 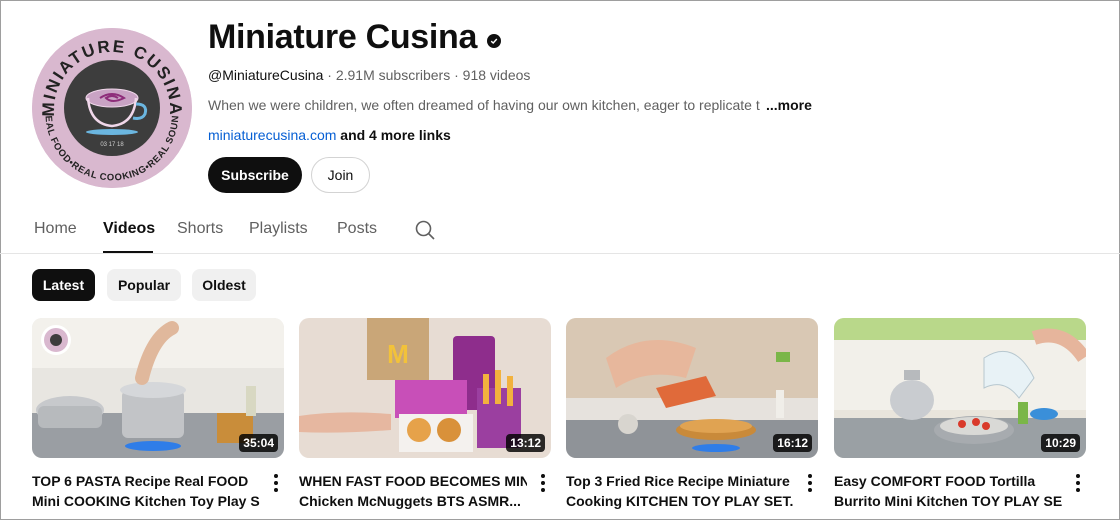 I want to click on logo-date-text: 03 17 18, so click(x=112, y=145).